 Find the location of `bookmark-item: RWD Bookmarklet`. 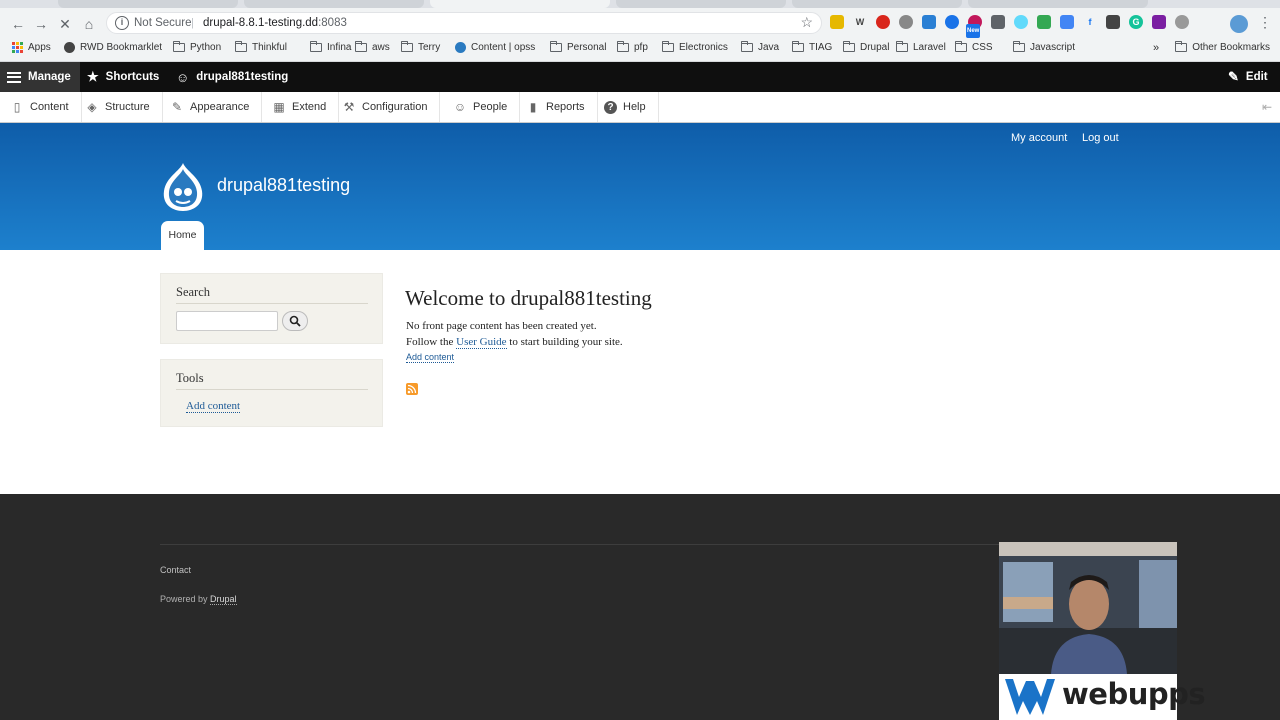

bookmark-item: RWD Bookmarklet is located at coordinates (113, 47).